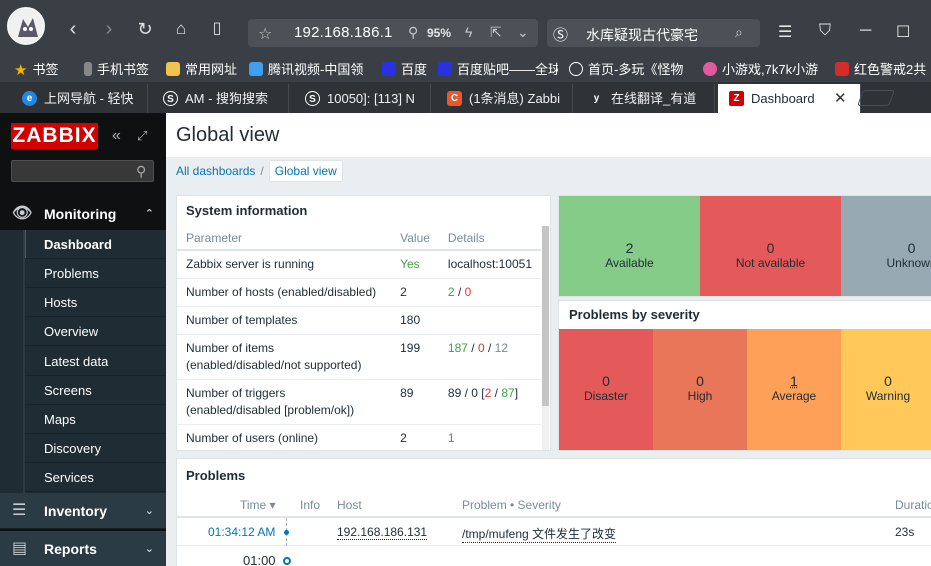  What do you see at coordinates (19, 510) in the screenshot?
I see `list-icon: ☰` at bounding box center [19, 510].